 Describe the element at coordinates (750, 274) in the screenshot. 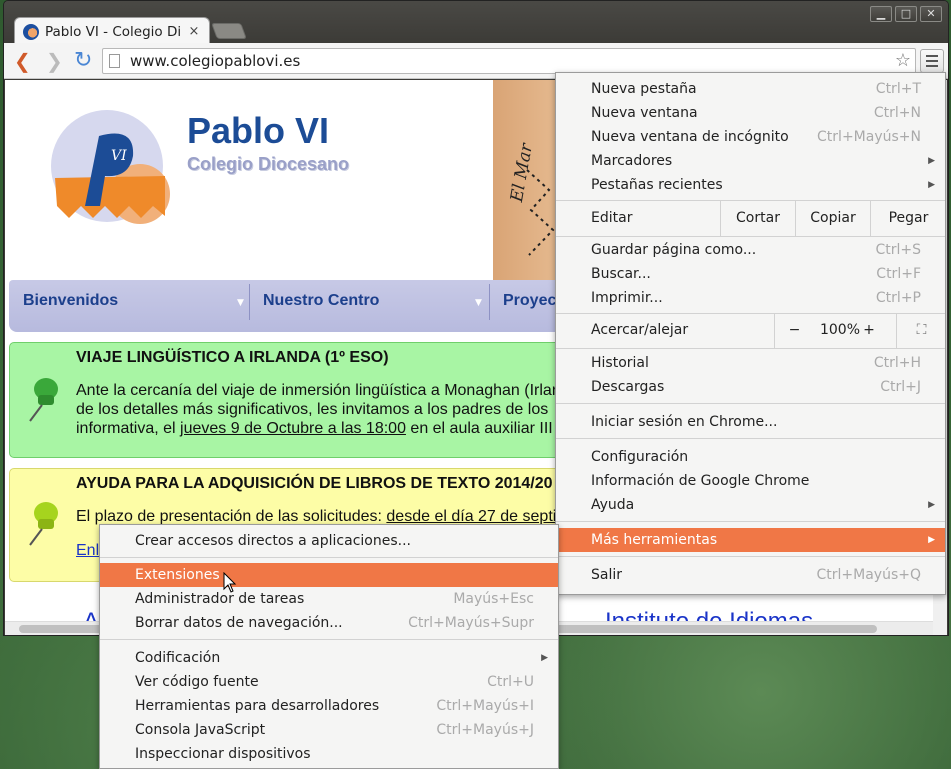

I see `menu-item-buscar: Buscar... Ctrl+F` at that location.